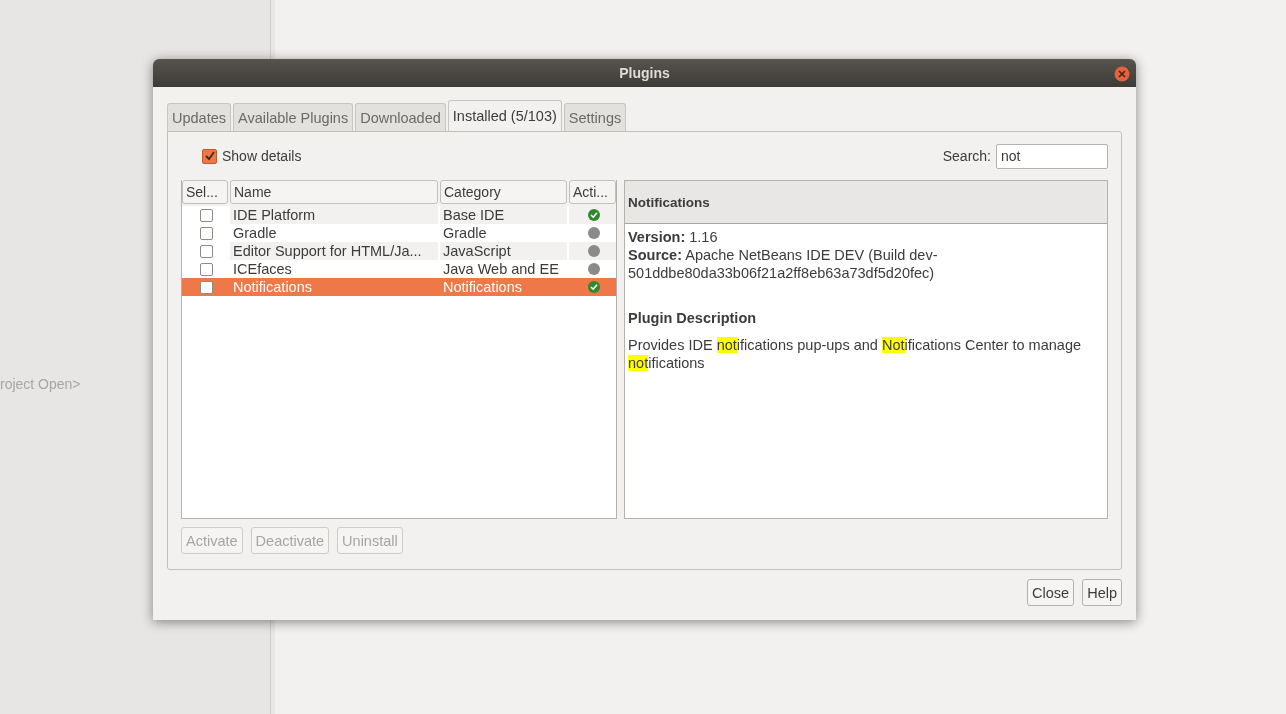 The image size is (1286, 714). Describe the element at coordinates (503, 192) in the screenshot. I see `column-header: Category` at that location.